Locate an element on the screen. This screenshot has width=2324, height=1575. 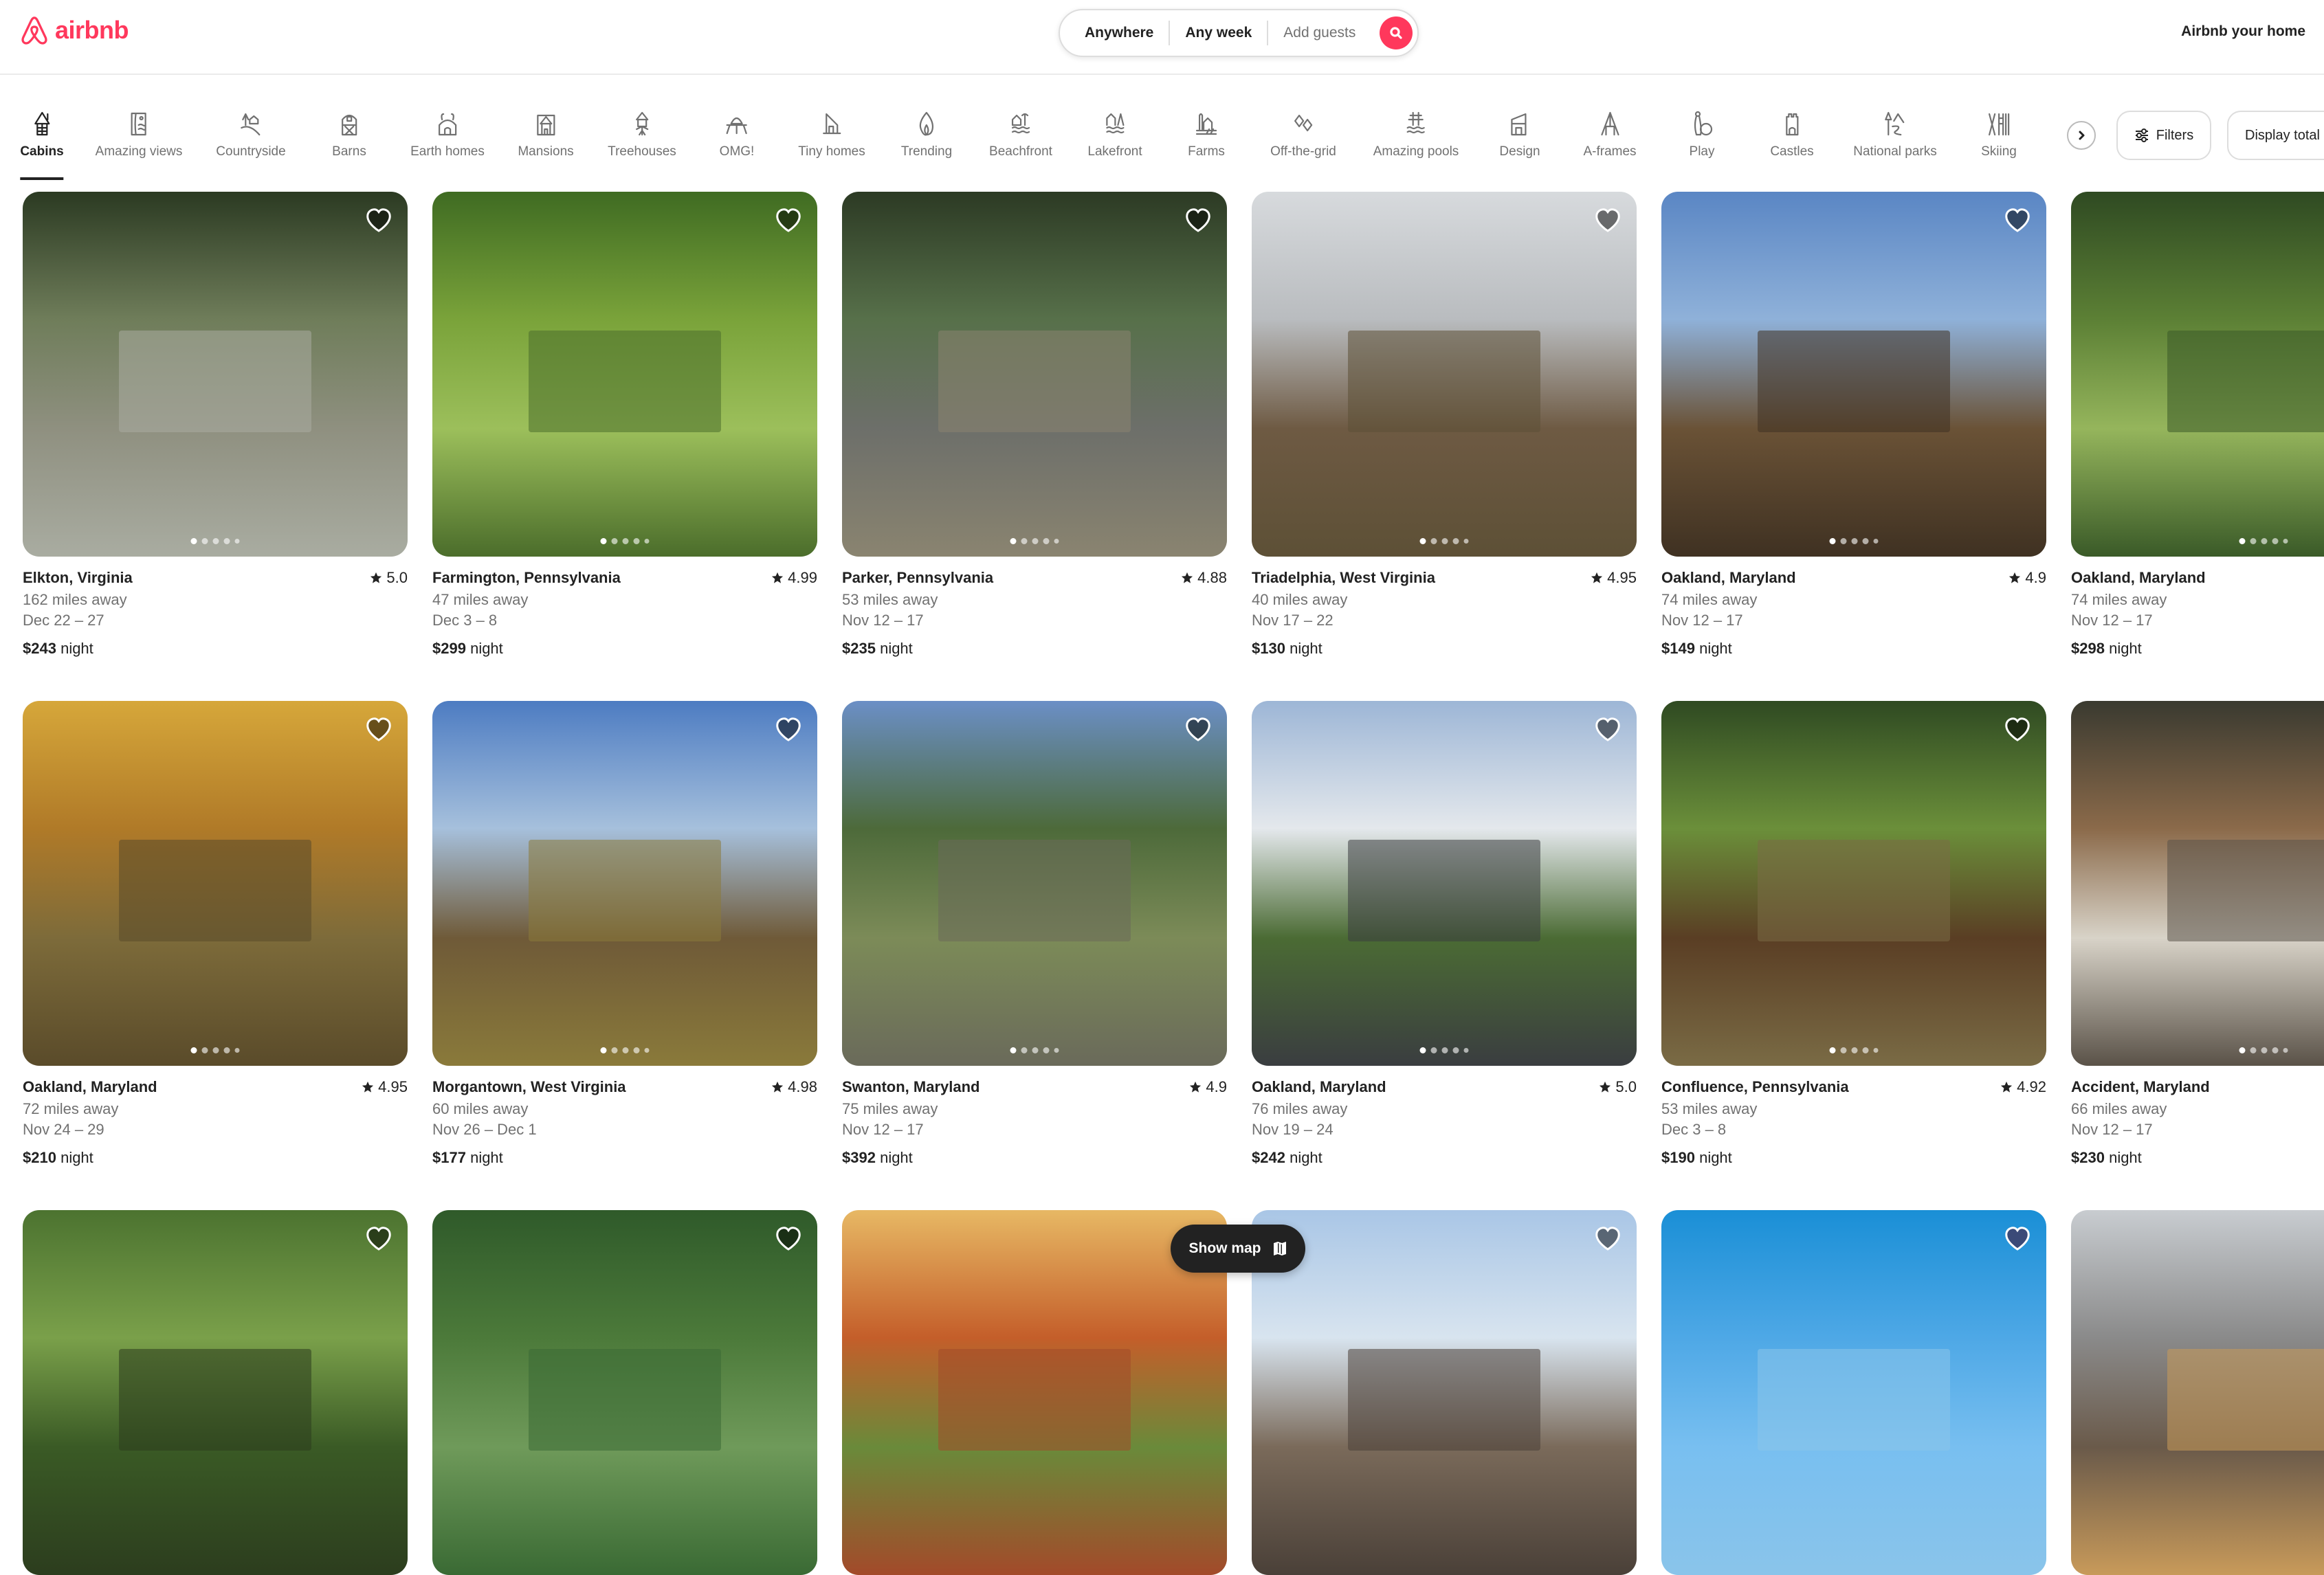
airbnb-your-home-link: Airbnb your home is located at coordinates (2243, 31).